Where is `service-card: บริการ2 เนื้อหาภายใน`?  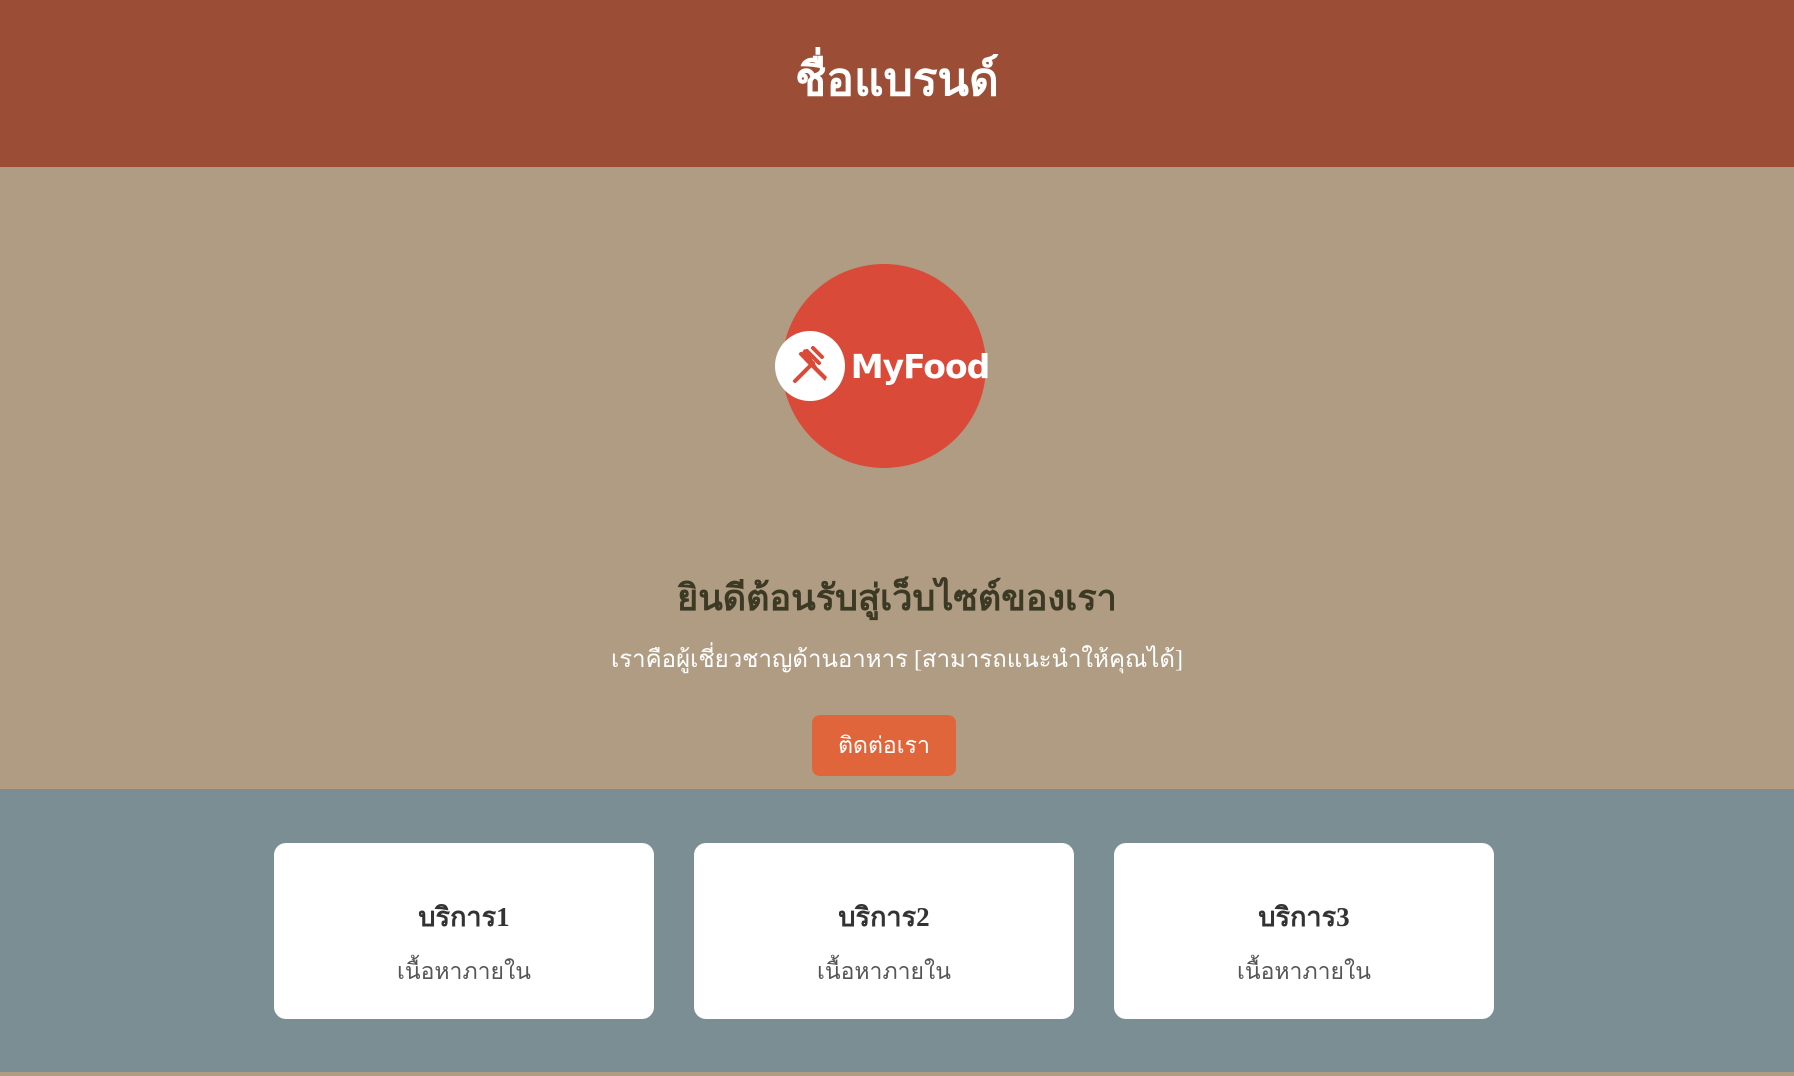 service-card: บริการ2 เนื้อหาภายใน is located at coordinates (884, 931).